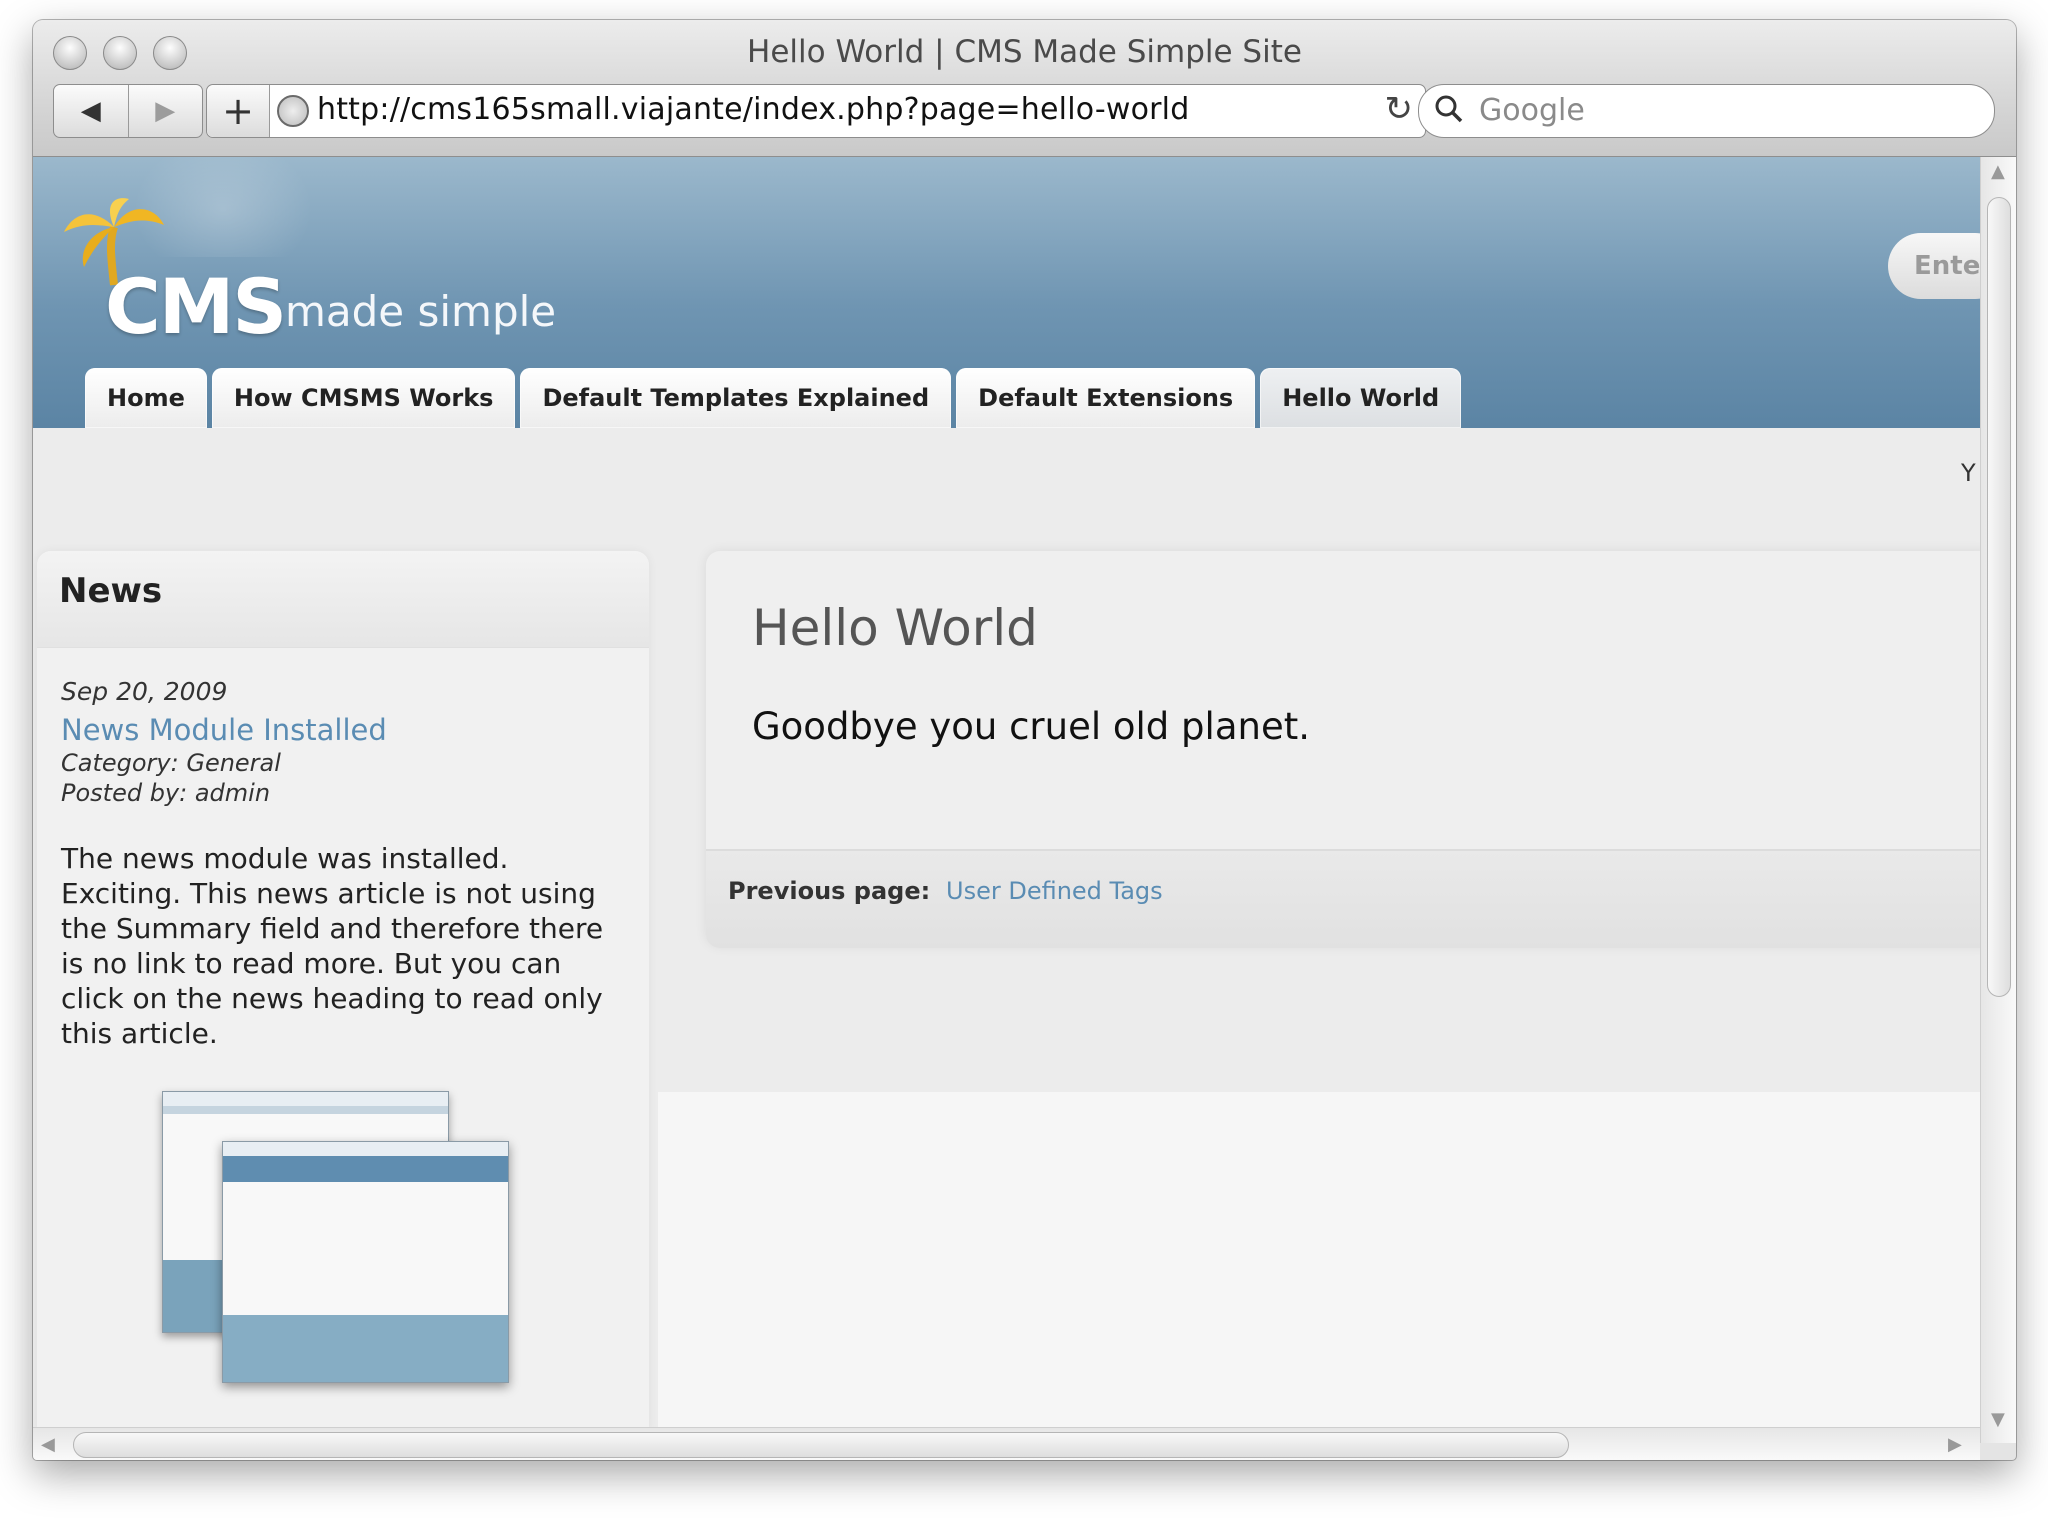 This screenshot has height=1536, width=2048. What do you see at coordinates (1999, 597) in the screenshot?
I see `vertical-scroll-thumb` at bounding box center [1999, 597].